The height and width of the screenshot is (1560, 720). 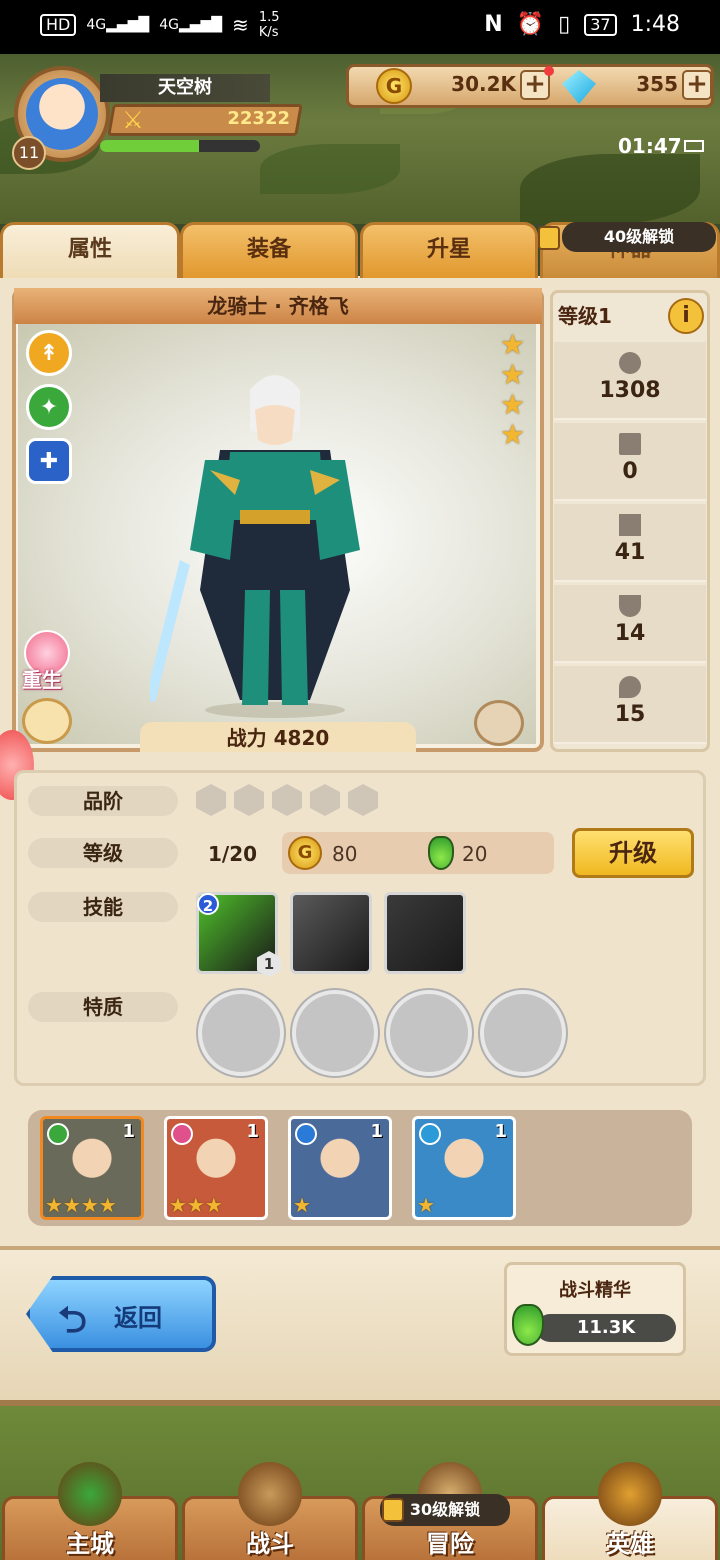 What do you see at coordinates (29, 153) in the screenshot?
I see `player-level-badge: 11` at bounding box center [29, 153].